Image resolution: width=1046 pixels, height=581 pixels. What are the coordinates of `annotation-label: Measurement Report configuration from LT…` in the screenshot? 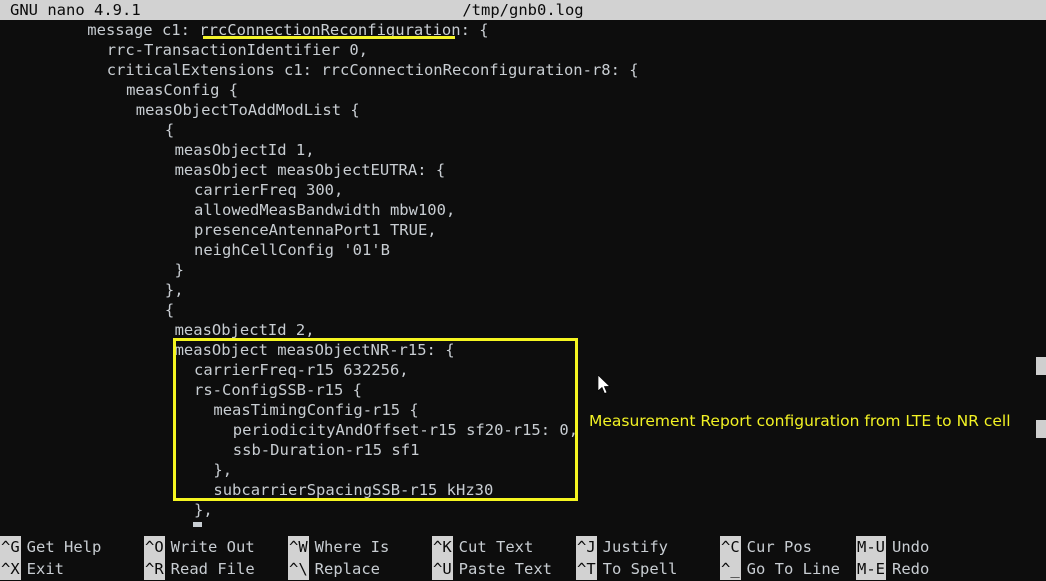 It's located at (800, 421).